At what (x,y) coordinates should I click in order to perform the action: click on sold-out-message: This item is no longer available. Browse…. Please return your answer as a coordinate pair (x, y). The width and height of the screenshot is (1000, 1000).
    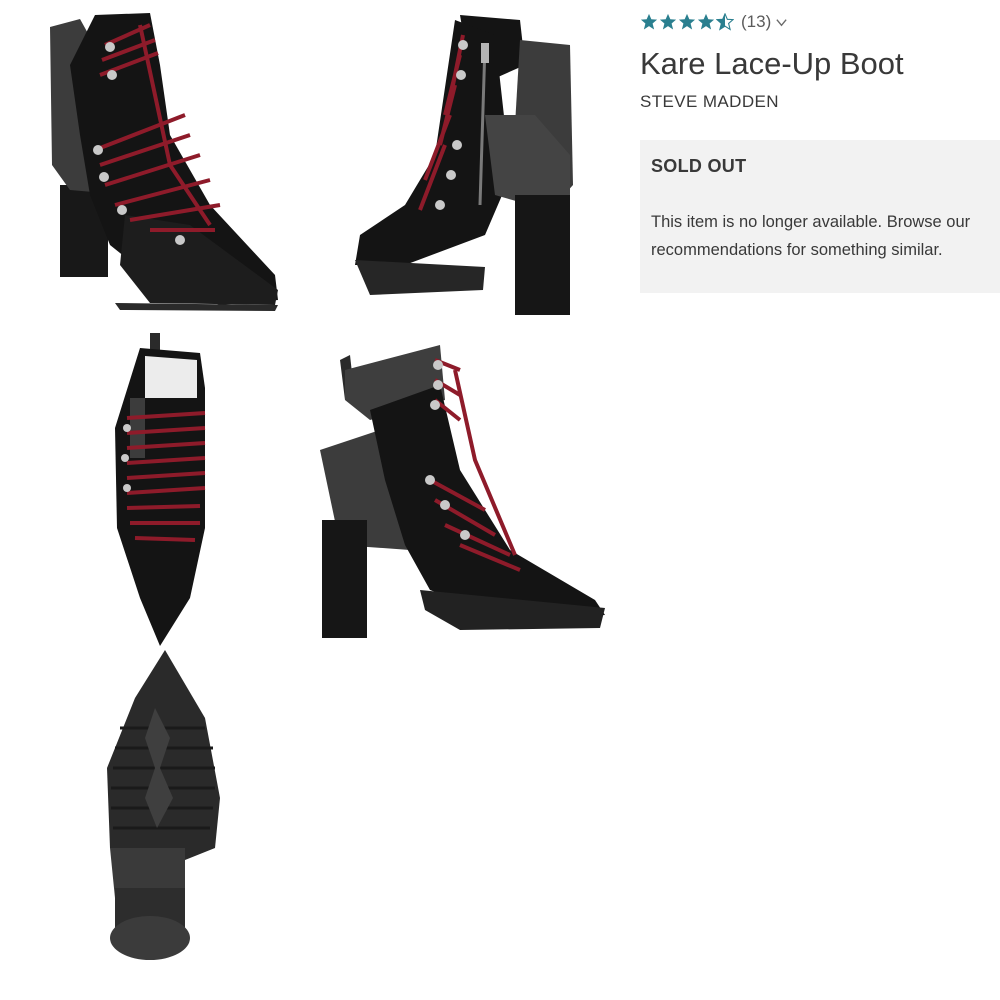
    Looking at the image, I should click on (811, 236).